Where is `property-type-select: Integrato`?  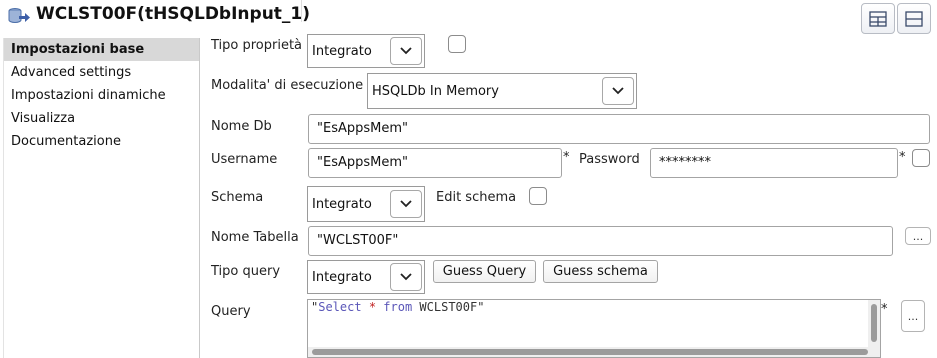 property-type-select: Integrato is located at coordinates (366, 51).